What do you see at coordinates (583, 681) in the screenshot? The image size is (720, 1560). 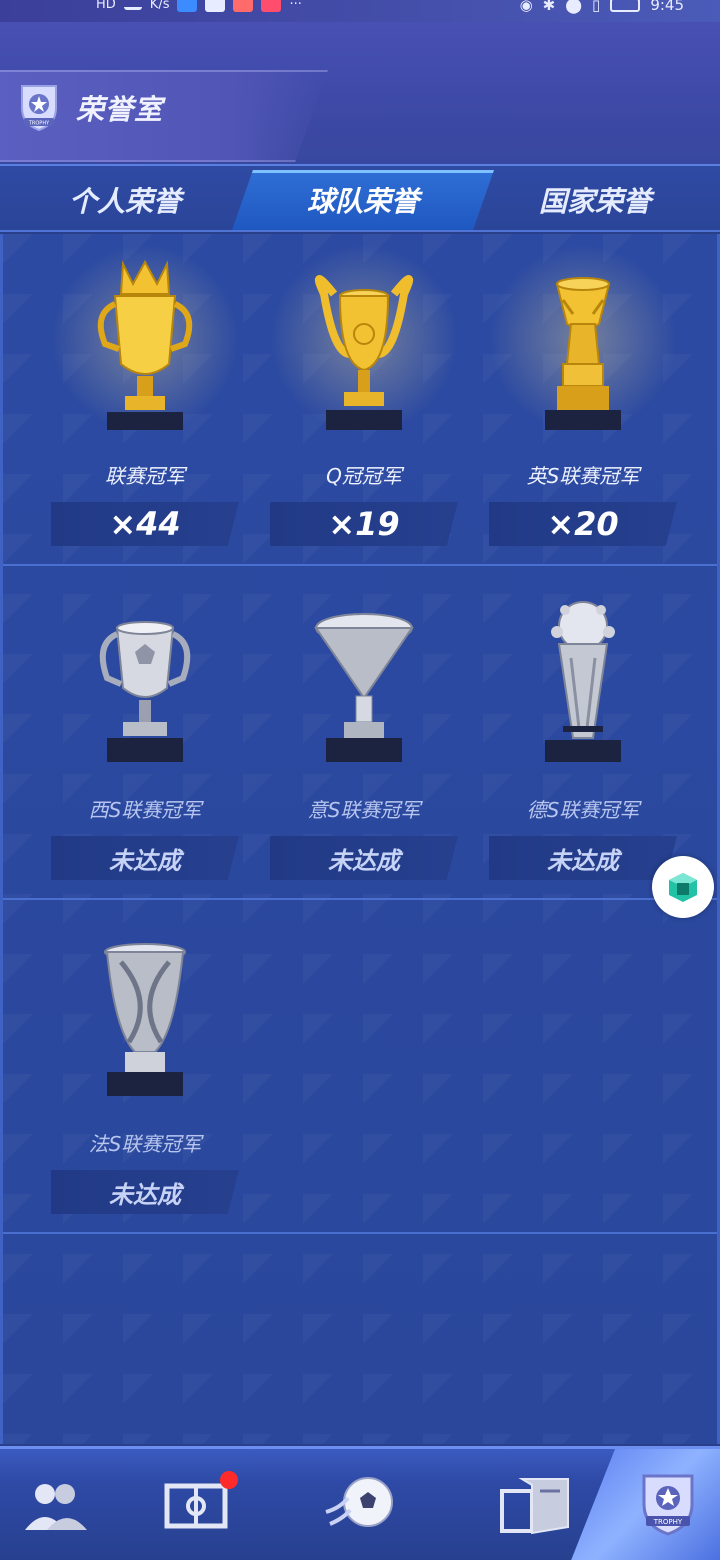 I see `germany-league-trophy-icon` at bounding box center [583, 681].